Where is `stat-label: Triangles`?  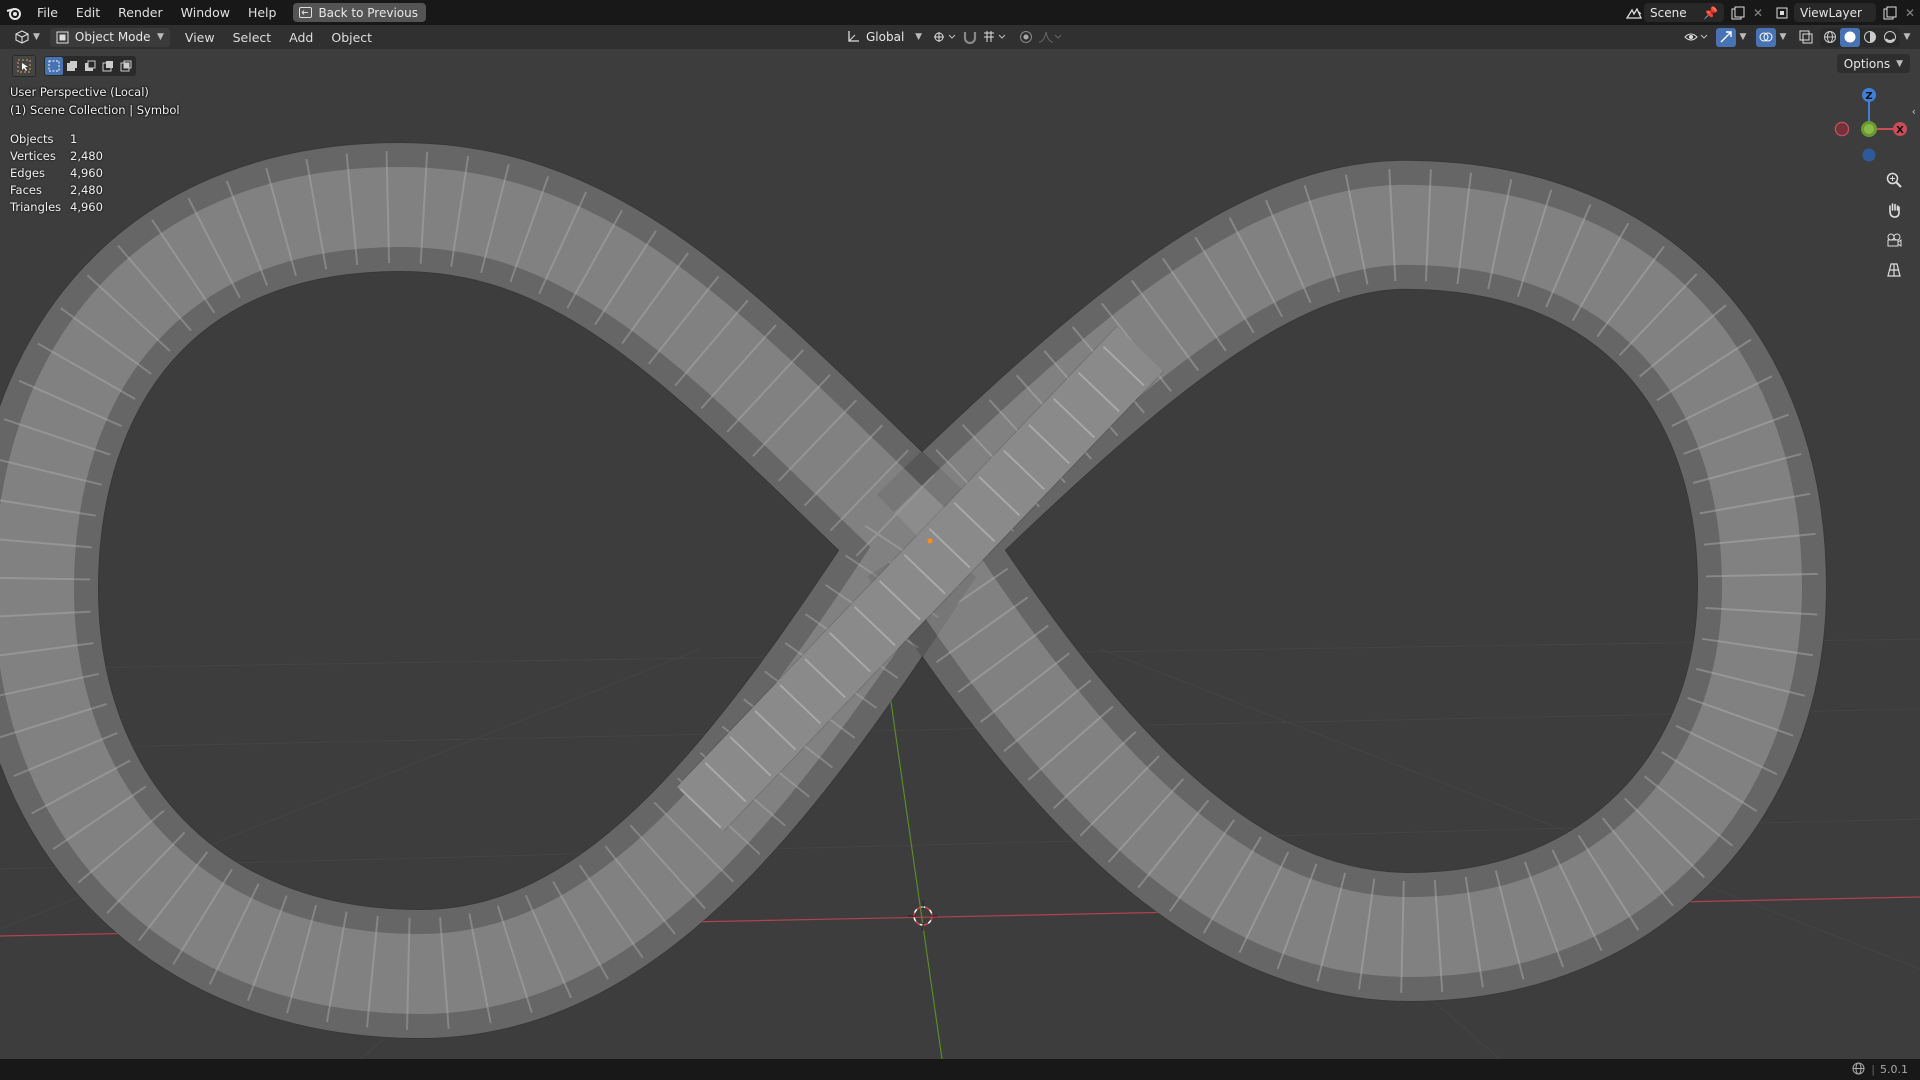 stat-label: Triangles is located at coordinates (36, 207).